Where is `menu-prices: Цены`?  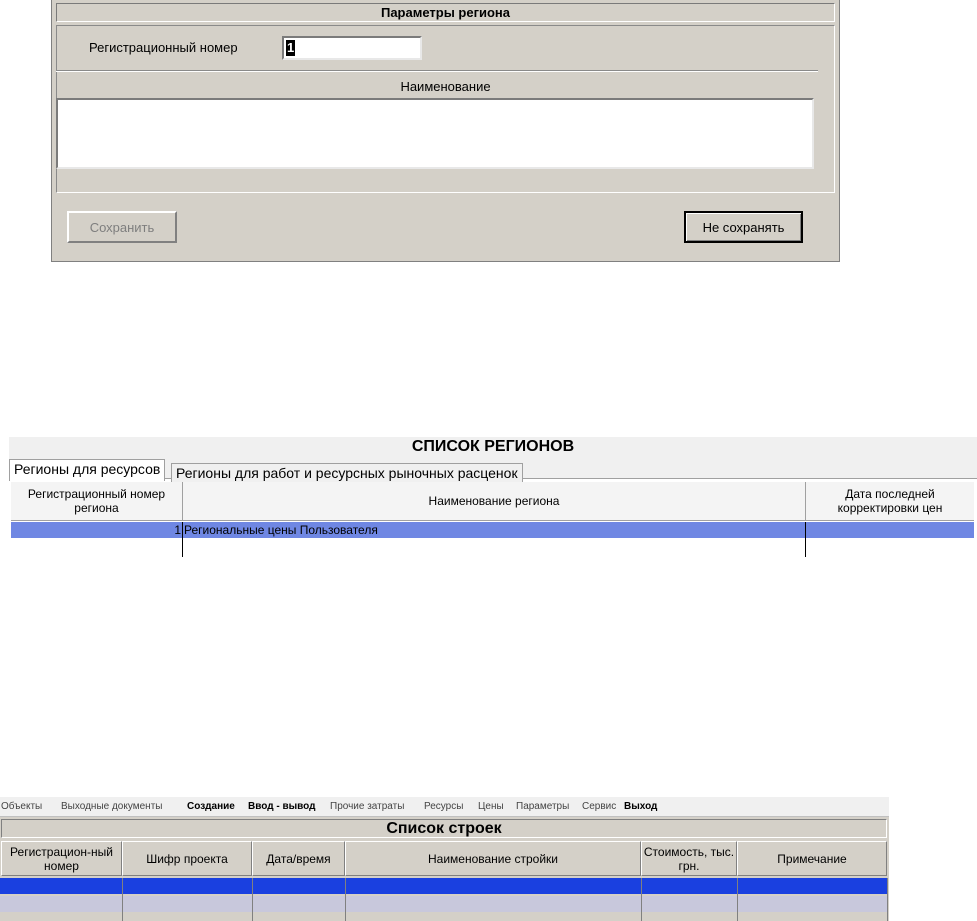 menu-prices: Цены is located at coordinates (491, 807).